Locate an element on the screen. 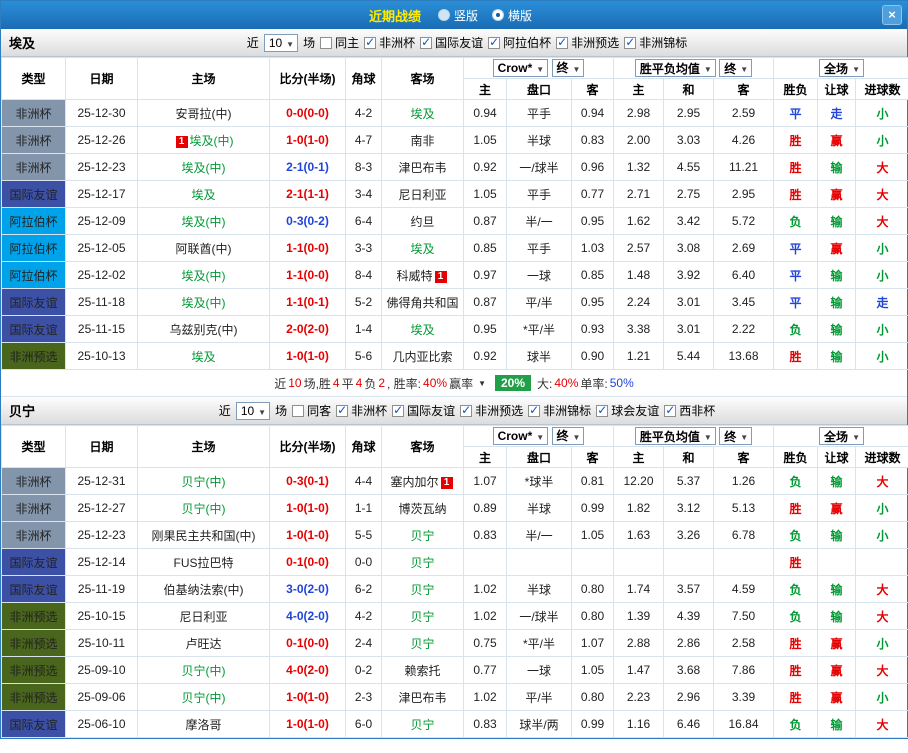 Image resolution: width=908 pixels, height=753 pixels. odds-header-group: Crow* 终 is located at coordinates (538, 68).